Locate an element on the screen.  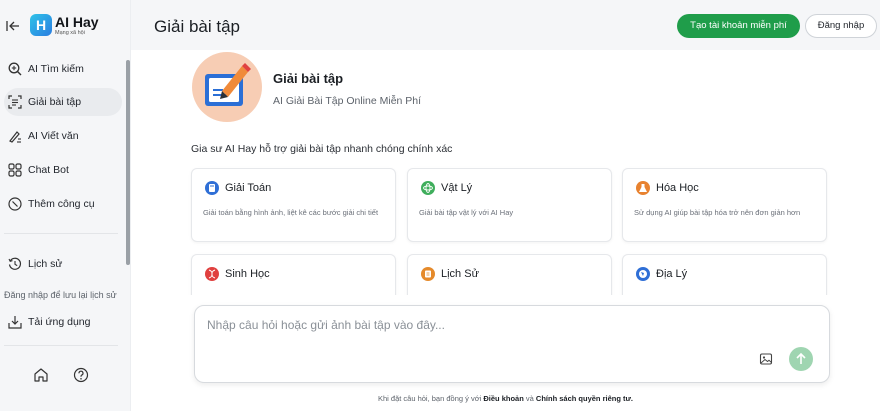
question-input is located at coordinates (467, 325).